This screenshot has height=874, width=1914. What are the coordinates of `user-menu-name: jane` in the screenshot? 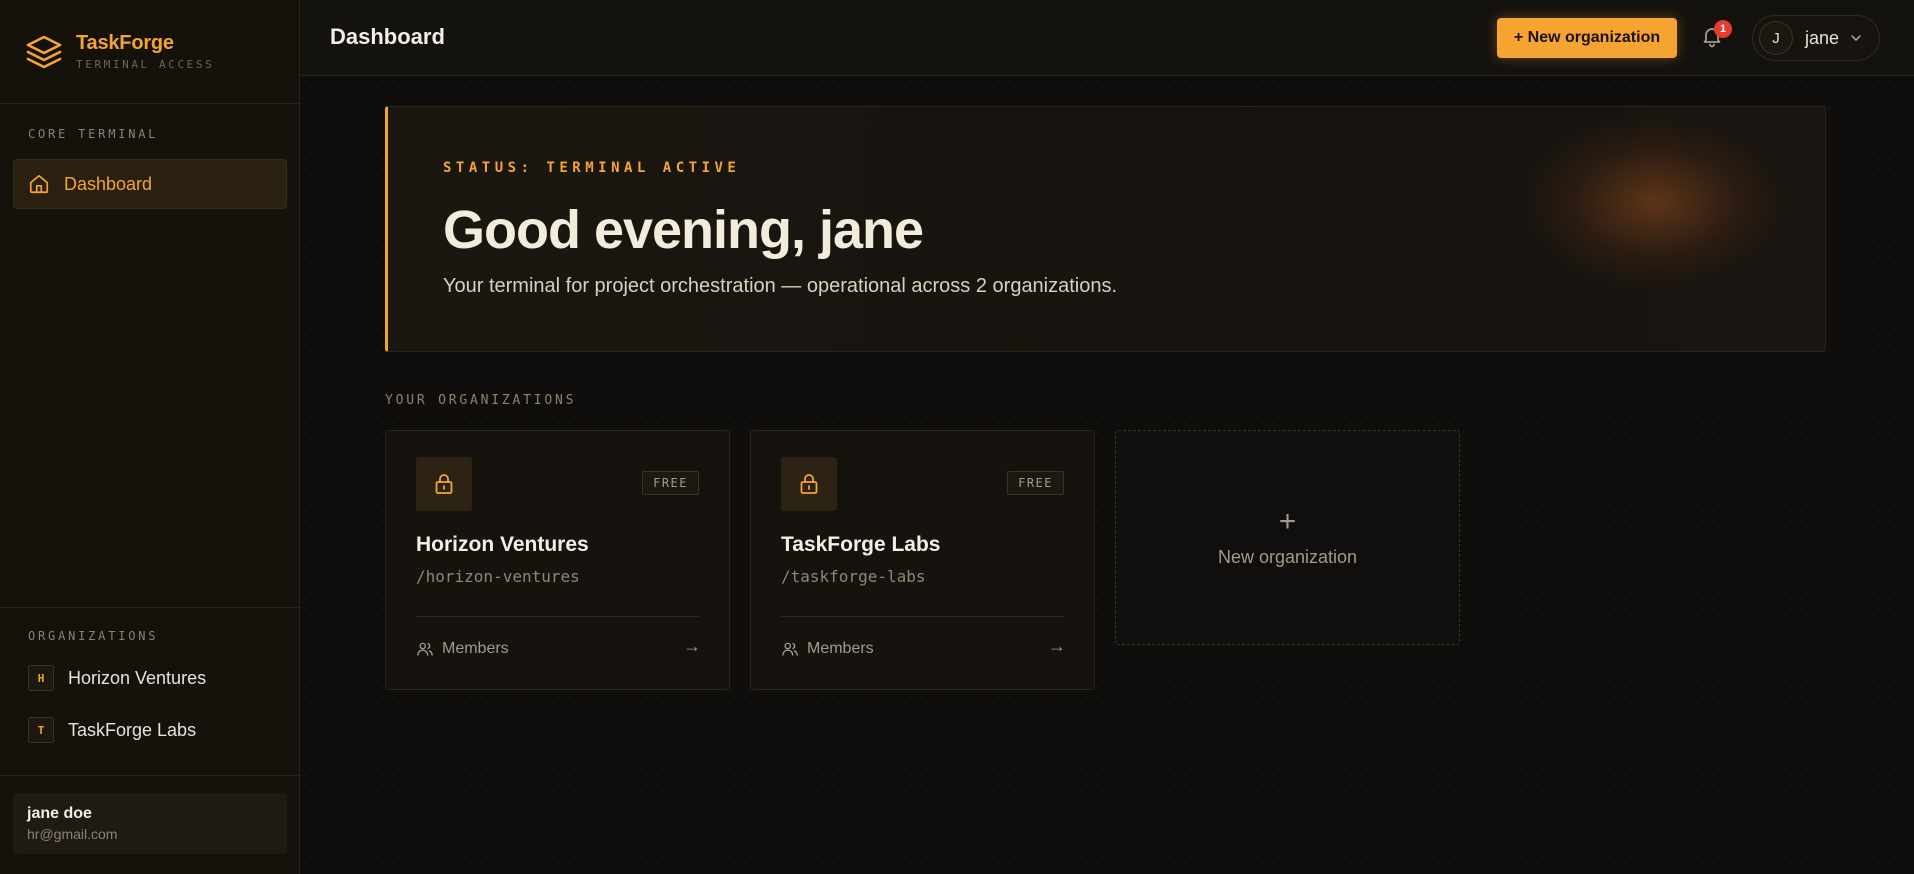 It's located at (1822, 37).